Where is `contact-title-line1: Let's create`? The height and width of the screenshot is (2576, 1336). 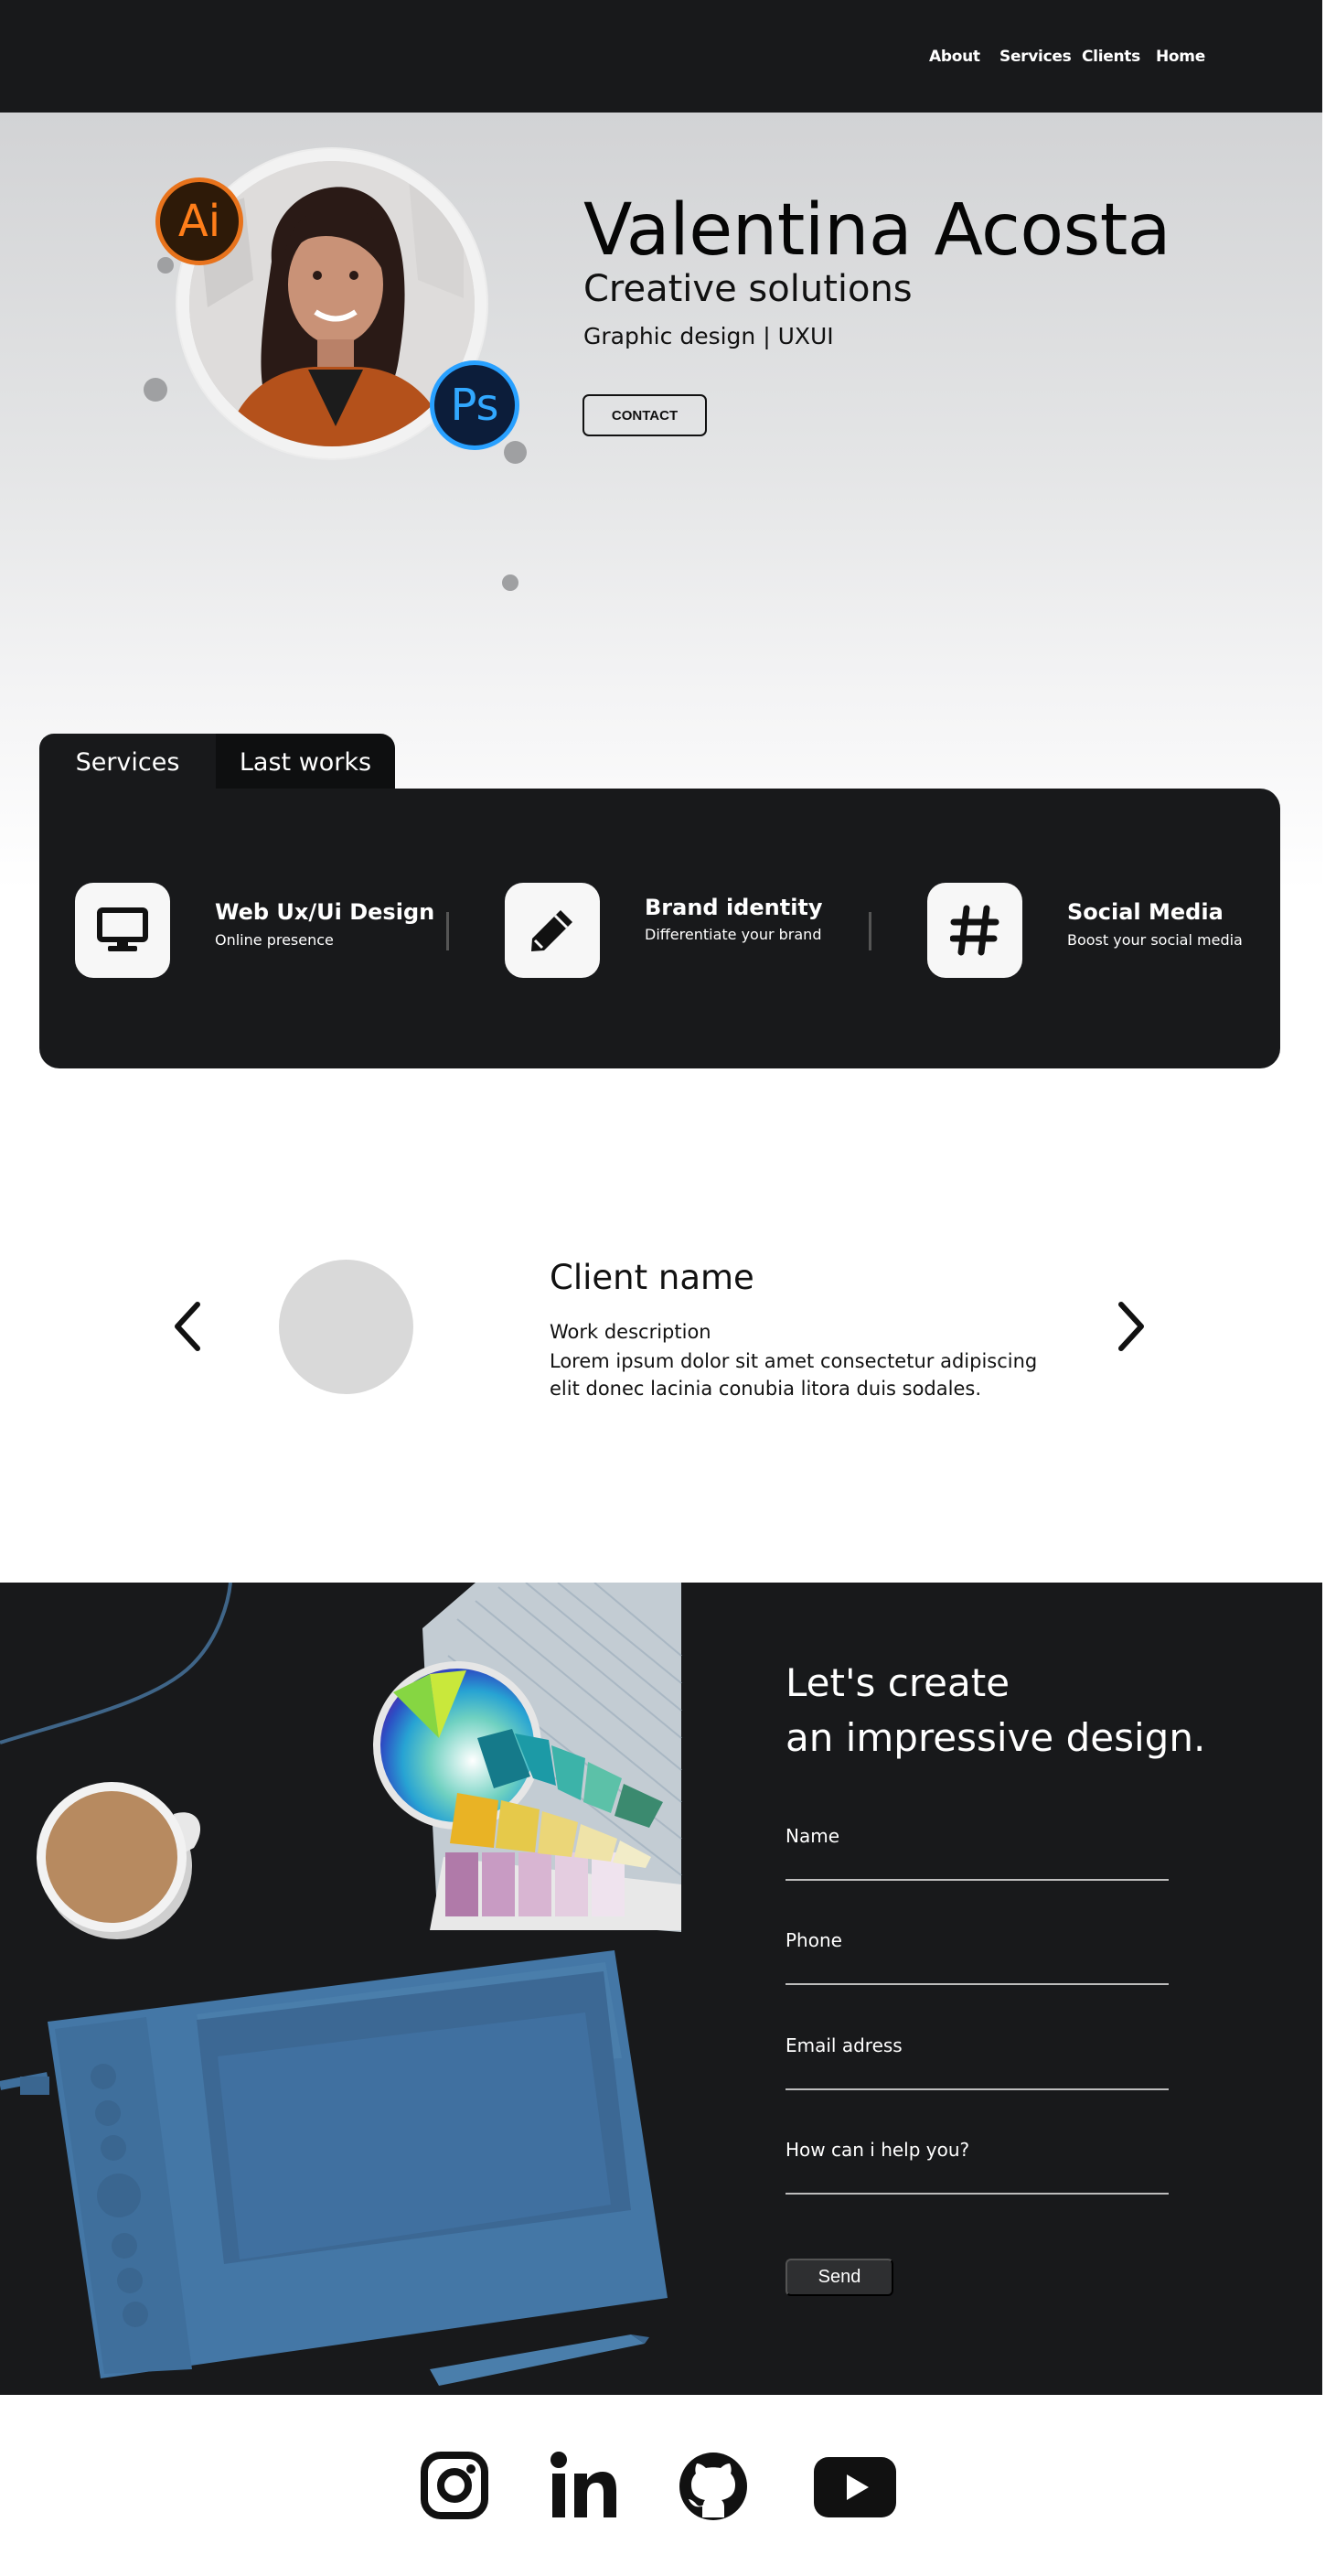
contact-title-line1: Let's create is located at coordinates (898, 1683).